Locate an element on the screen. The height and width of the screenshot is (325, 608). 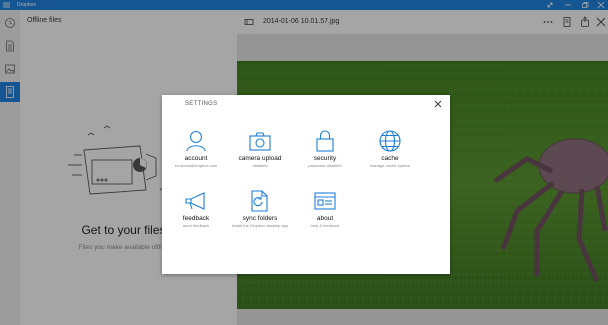
settings-tile-feedback: feedback send feedback is located at coordinates (196, 208).